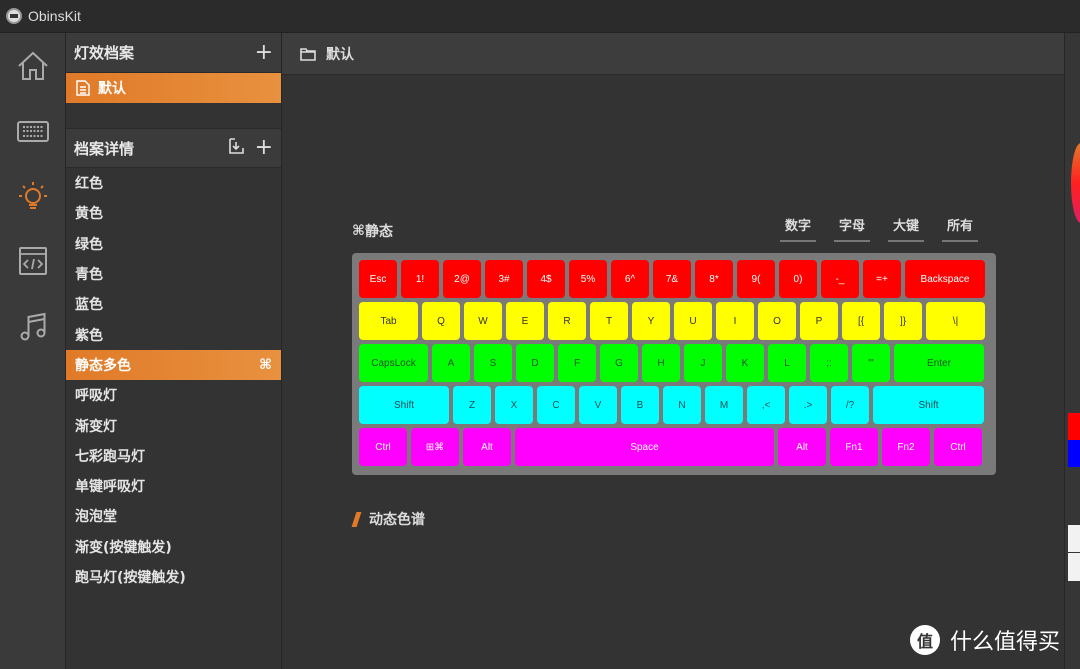  What do you see at coordinates (640, 405) in the screenshot?
I see `key: B` at bounding box center [640, 405].